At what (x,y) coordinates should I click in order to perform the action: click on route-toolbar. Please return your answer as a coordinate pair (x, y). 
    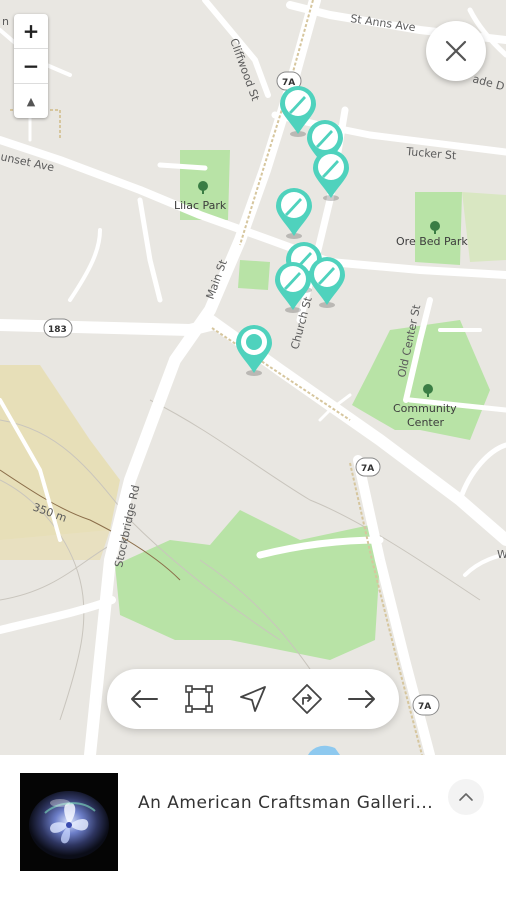
    Looking at the image, I should click on (253, 699).